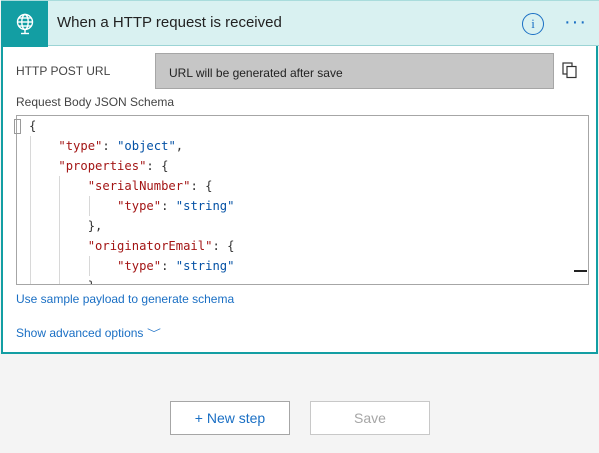  I want to click on code-text: "serialNumber": {, so click(121, 186).